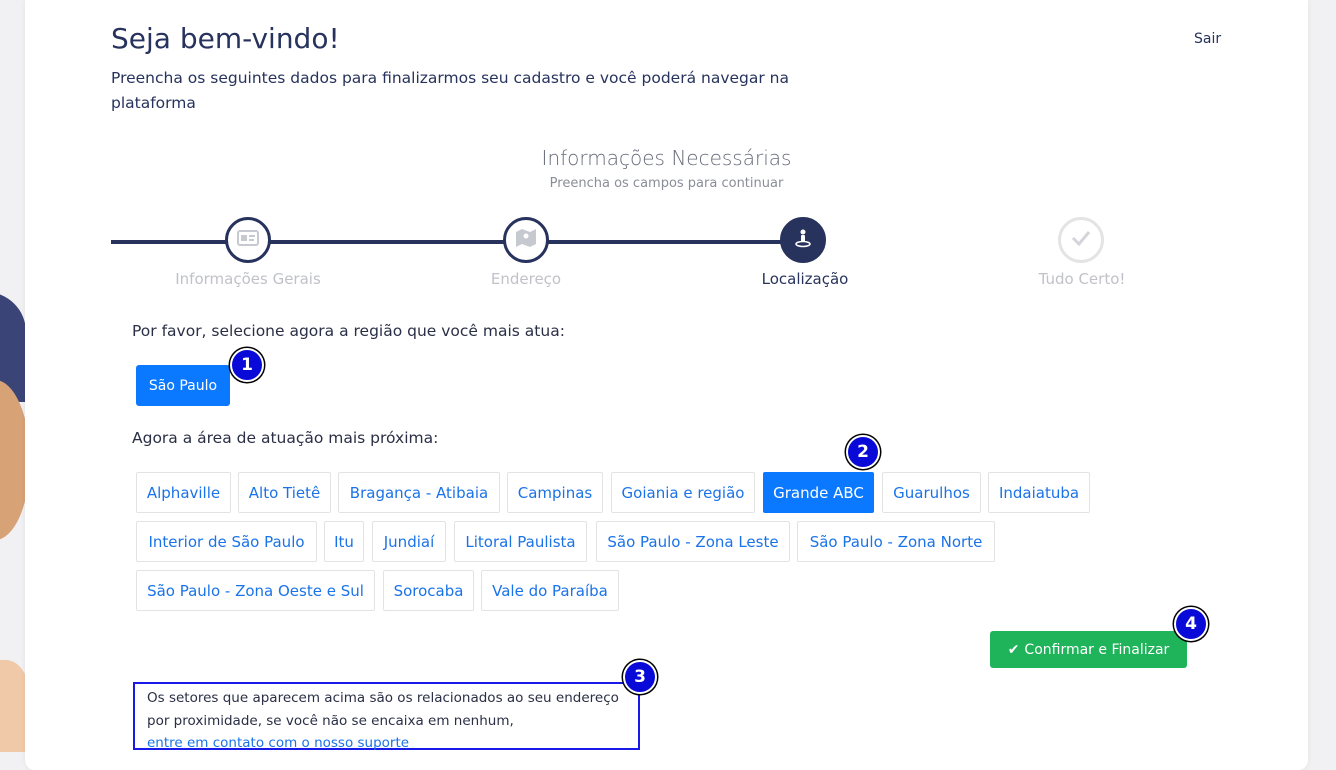 Image resolution: width=1336 pixels, height=770 pixels. I want to click on annotation-marker-1: 1, so click(247, 365).